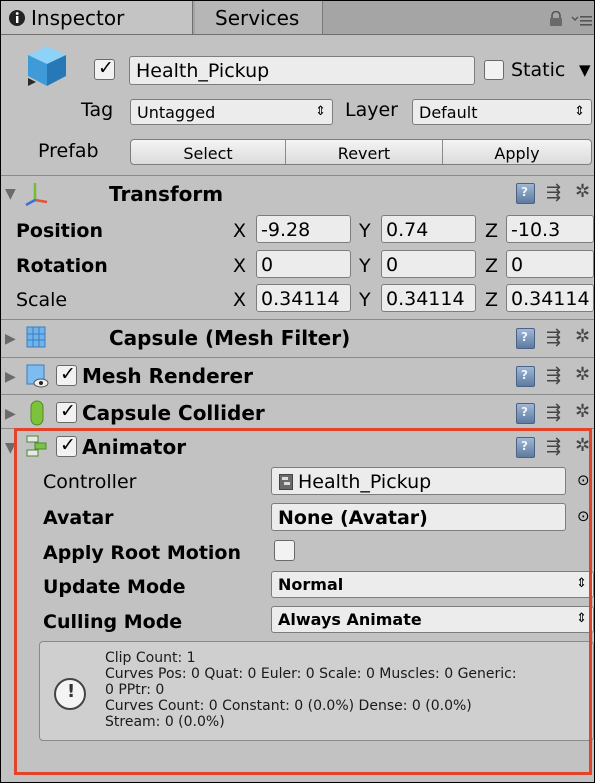 This screenshot has width=595, height=783. I want to click on scale-y-value: 0.34114, so click(425, 299).